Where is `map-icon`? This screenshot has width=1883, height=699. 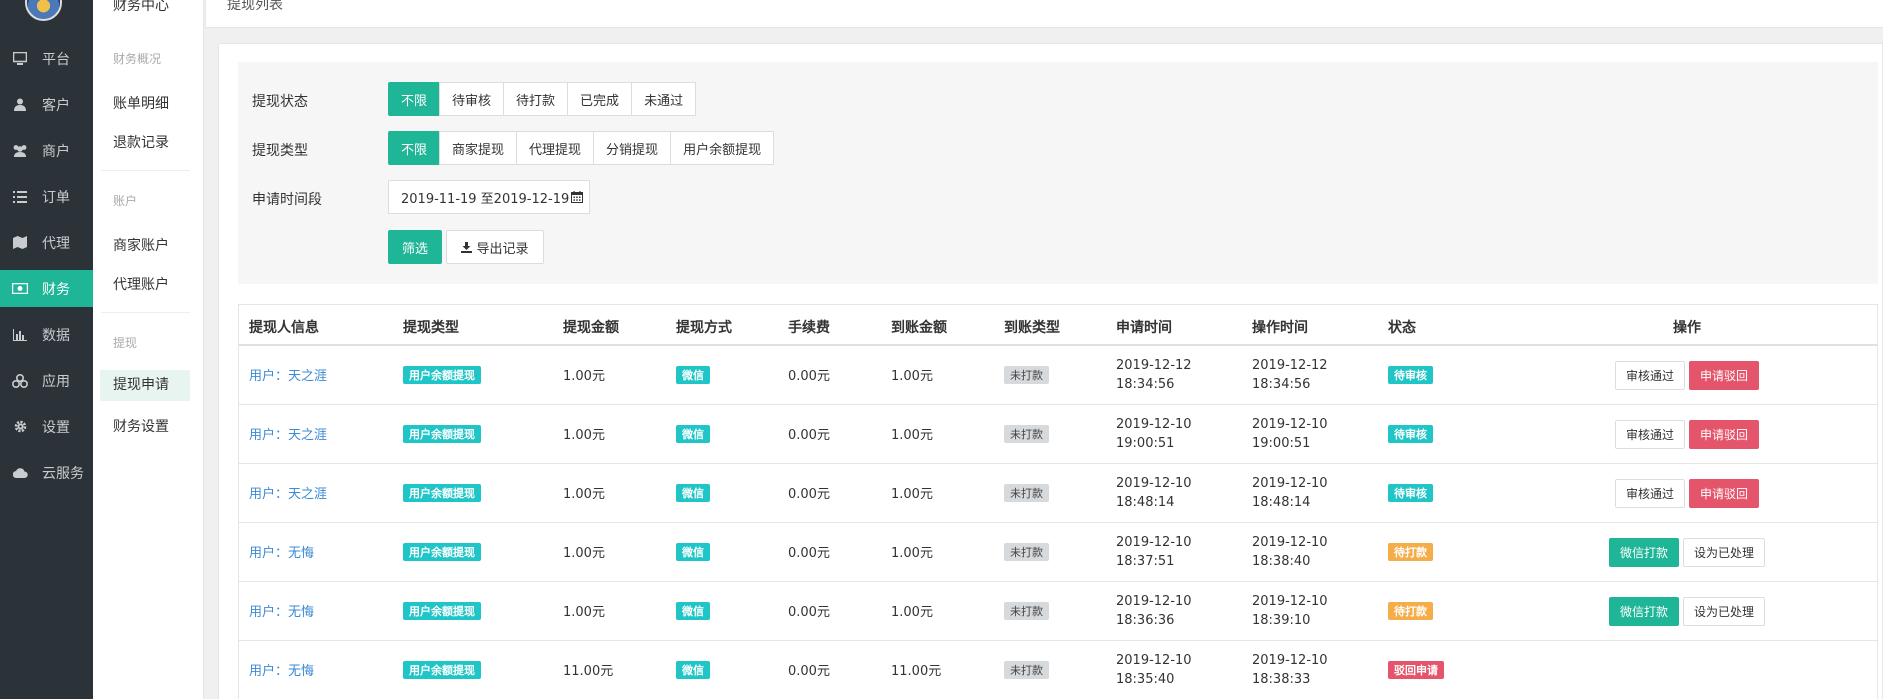 map-icon is located at coordinates (20, 243).